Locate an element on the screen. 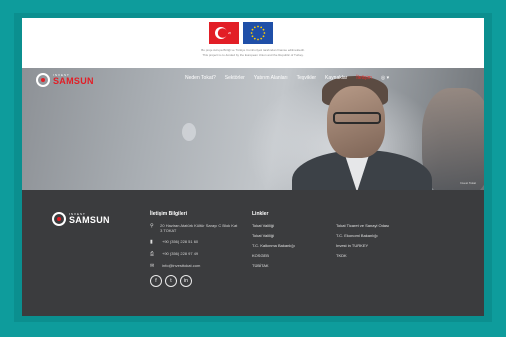  contact-fax: ⎙ +90 (356) 228 97 49 is located at coordinates (195, 254).